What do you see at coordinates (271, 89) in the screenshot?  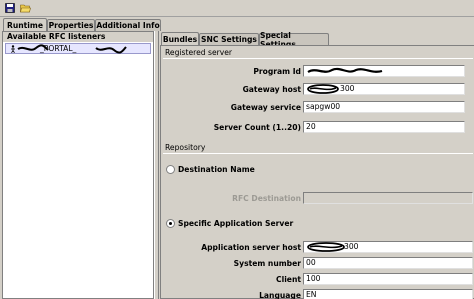 I see `gateway-host-label: Gateway host` at bounding box center [271, 89].